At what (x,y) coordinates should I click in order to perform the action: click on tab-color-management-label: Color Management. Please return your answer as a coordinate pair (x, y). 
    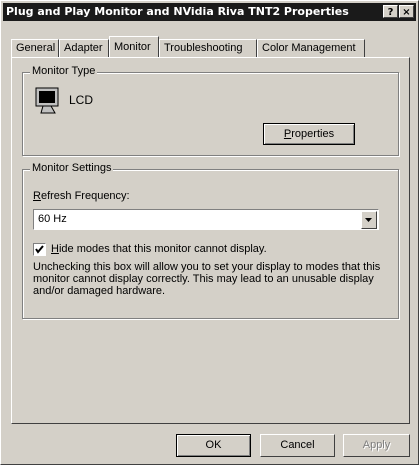
    Looking at the image, I should click on (309, 48).